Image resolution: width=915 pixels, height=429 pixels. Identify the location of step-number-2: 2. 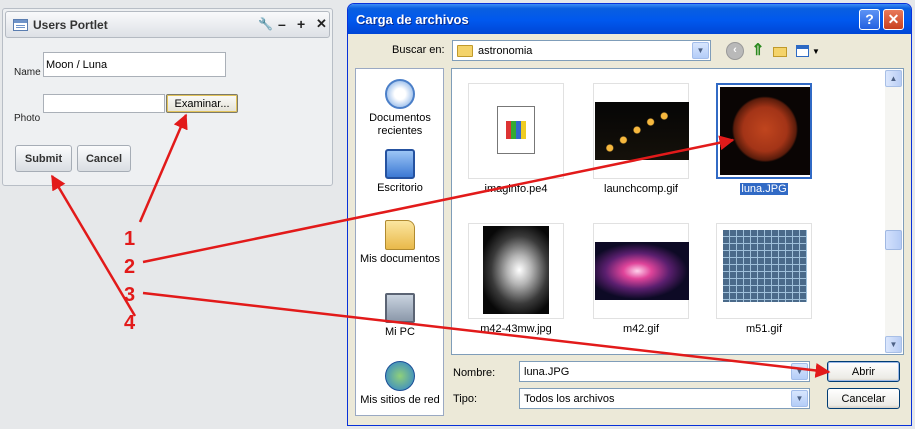
(130, 267).